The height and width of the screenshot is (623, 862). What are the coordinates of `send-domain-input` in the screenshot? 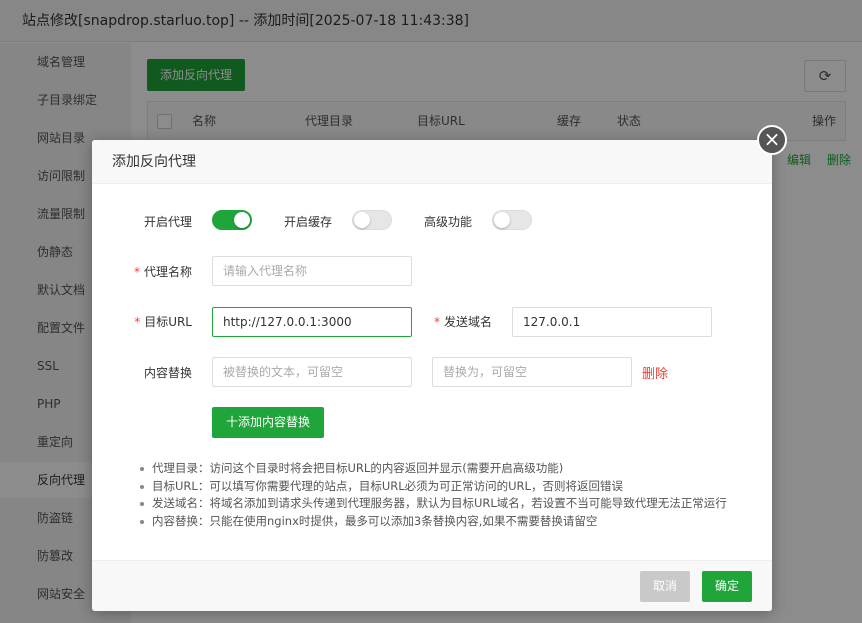 It's located at (612, 322).